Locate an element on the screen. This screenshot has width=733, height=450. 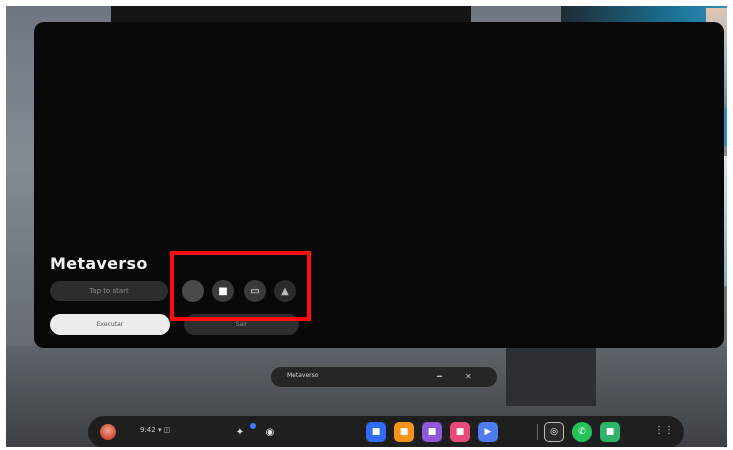
primary-button: Executar is located at coordinates (110, 324).